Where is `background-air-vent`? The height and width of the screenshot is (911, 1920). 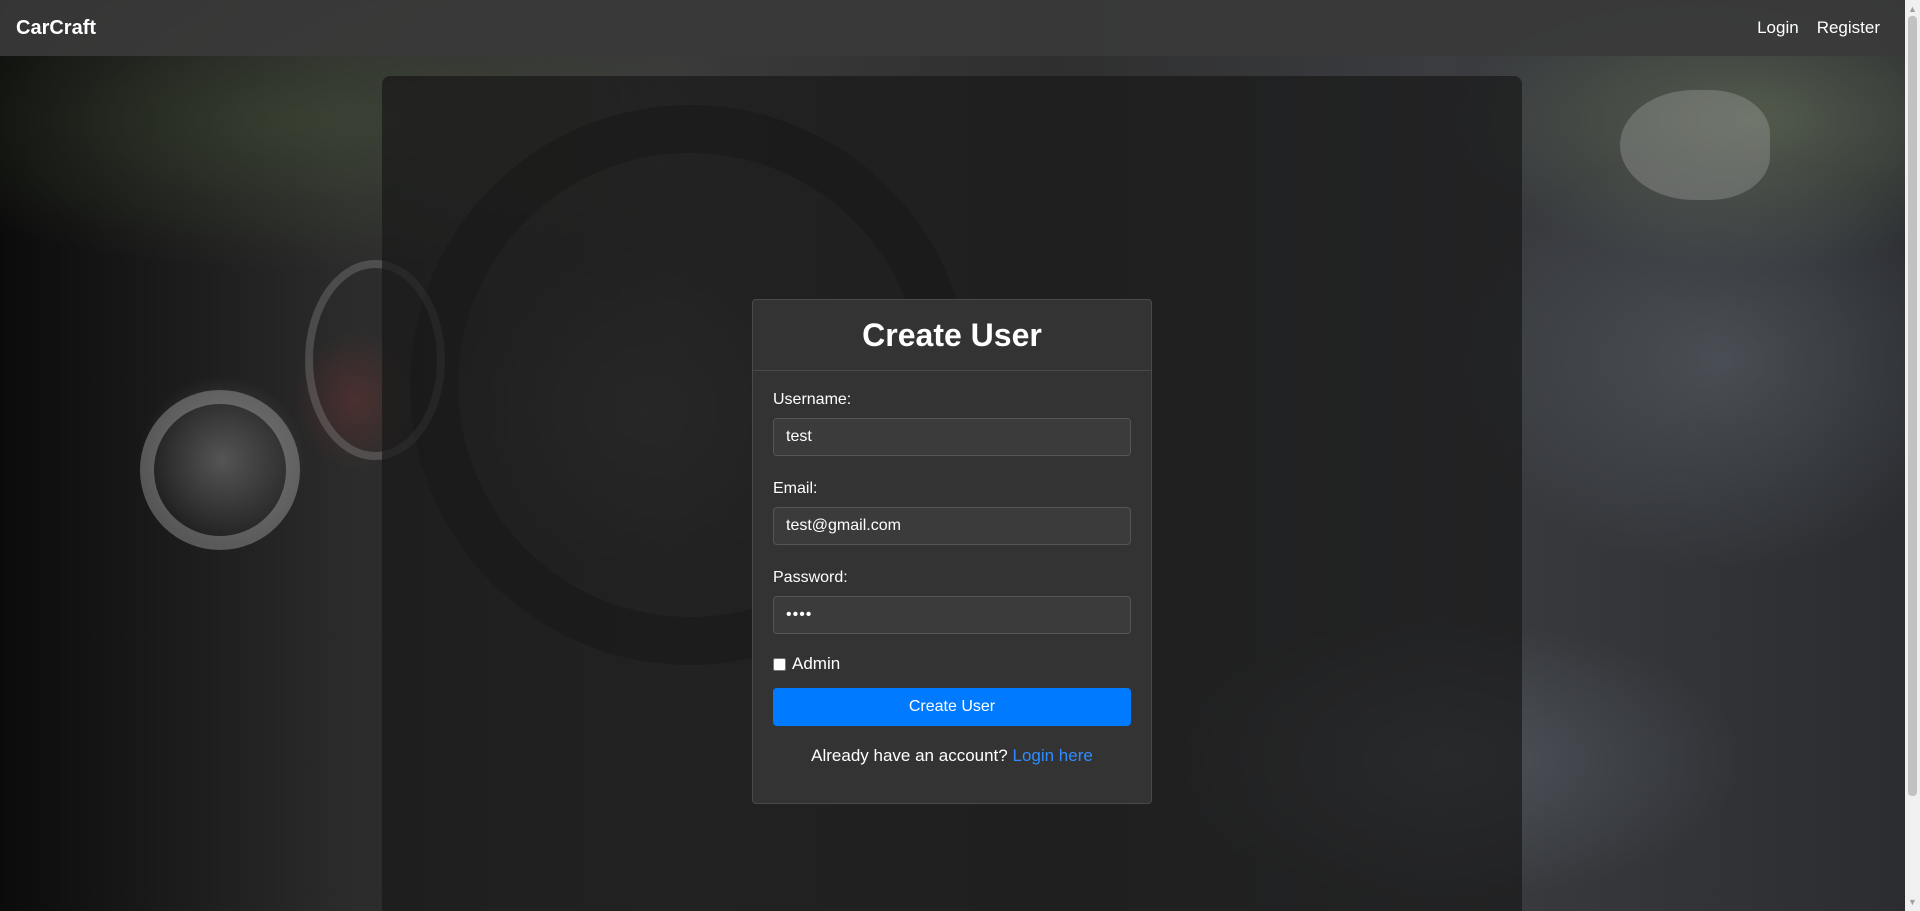
background-air-vent is located at coordinates (220, 470).